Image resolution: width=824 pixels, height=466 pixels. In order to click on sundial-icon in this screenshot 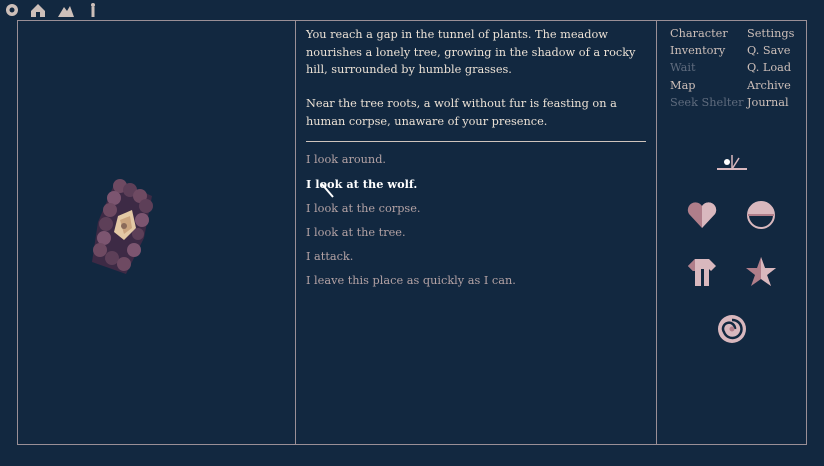, I will do `click(732, 162)`.